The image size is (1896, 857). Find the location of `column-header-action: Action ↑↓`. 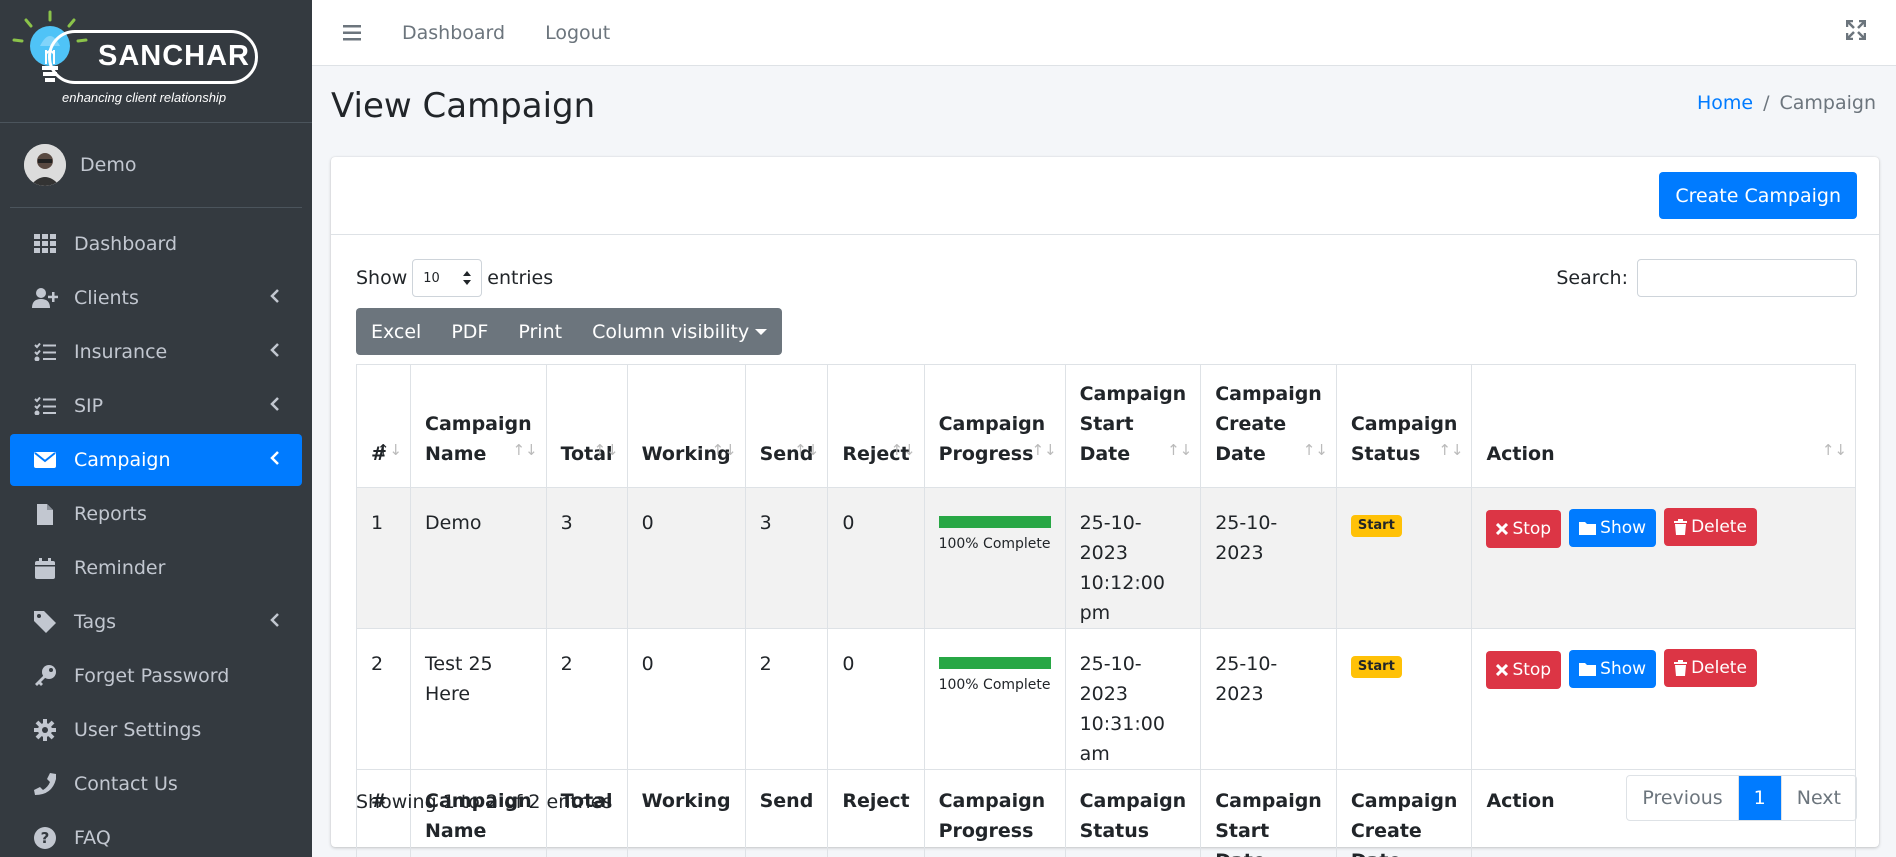

column-header-action: Action ↑↓ is located at coordinates (1663, 426).